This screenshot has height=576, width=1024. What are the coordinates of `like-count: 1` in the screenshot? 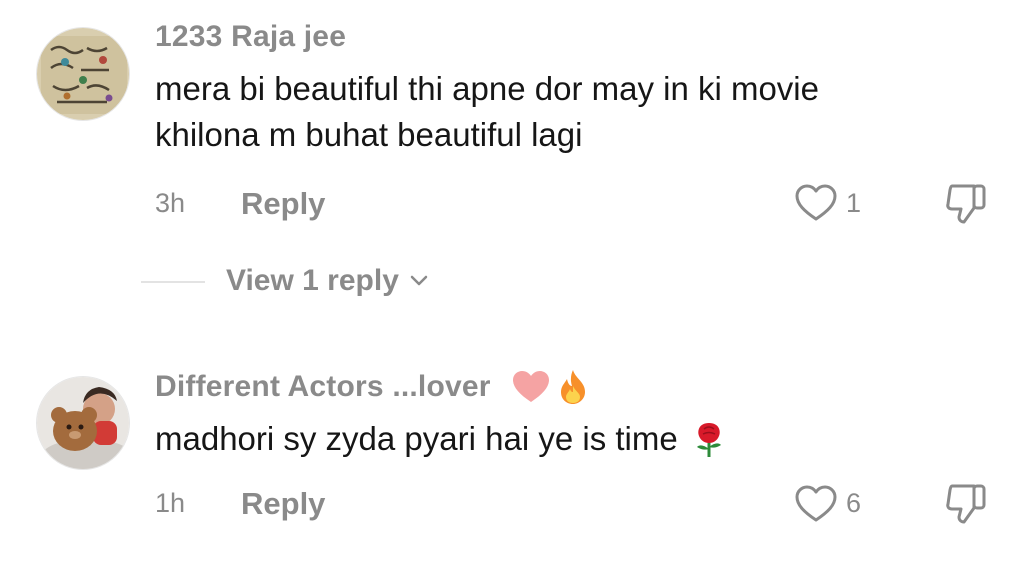 It's located at (854, 203).